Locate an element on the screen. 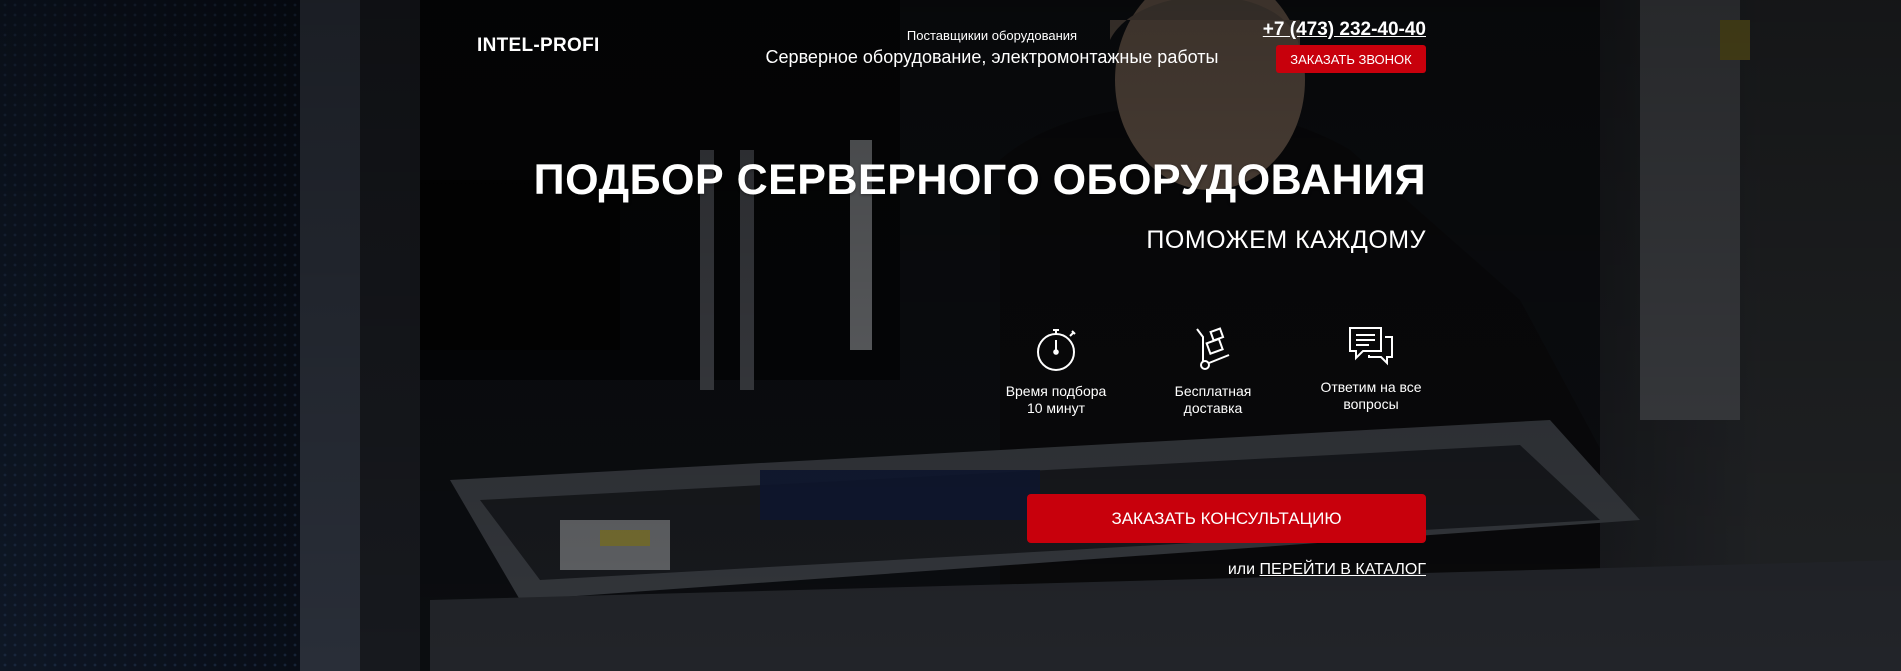 This screenshot has height=671, width=1901. feature-free-delivery: Бесплатная доставка is located at coordinates (1213, 371).